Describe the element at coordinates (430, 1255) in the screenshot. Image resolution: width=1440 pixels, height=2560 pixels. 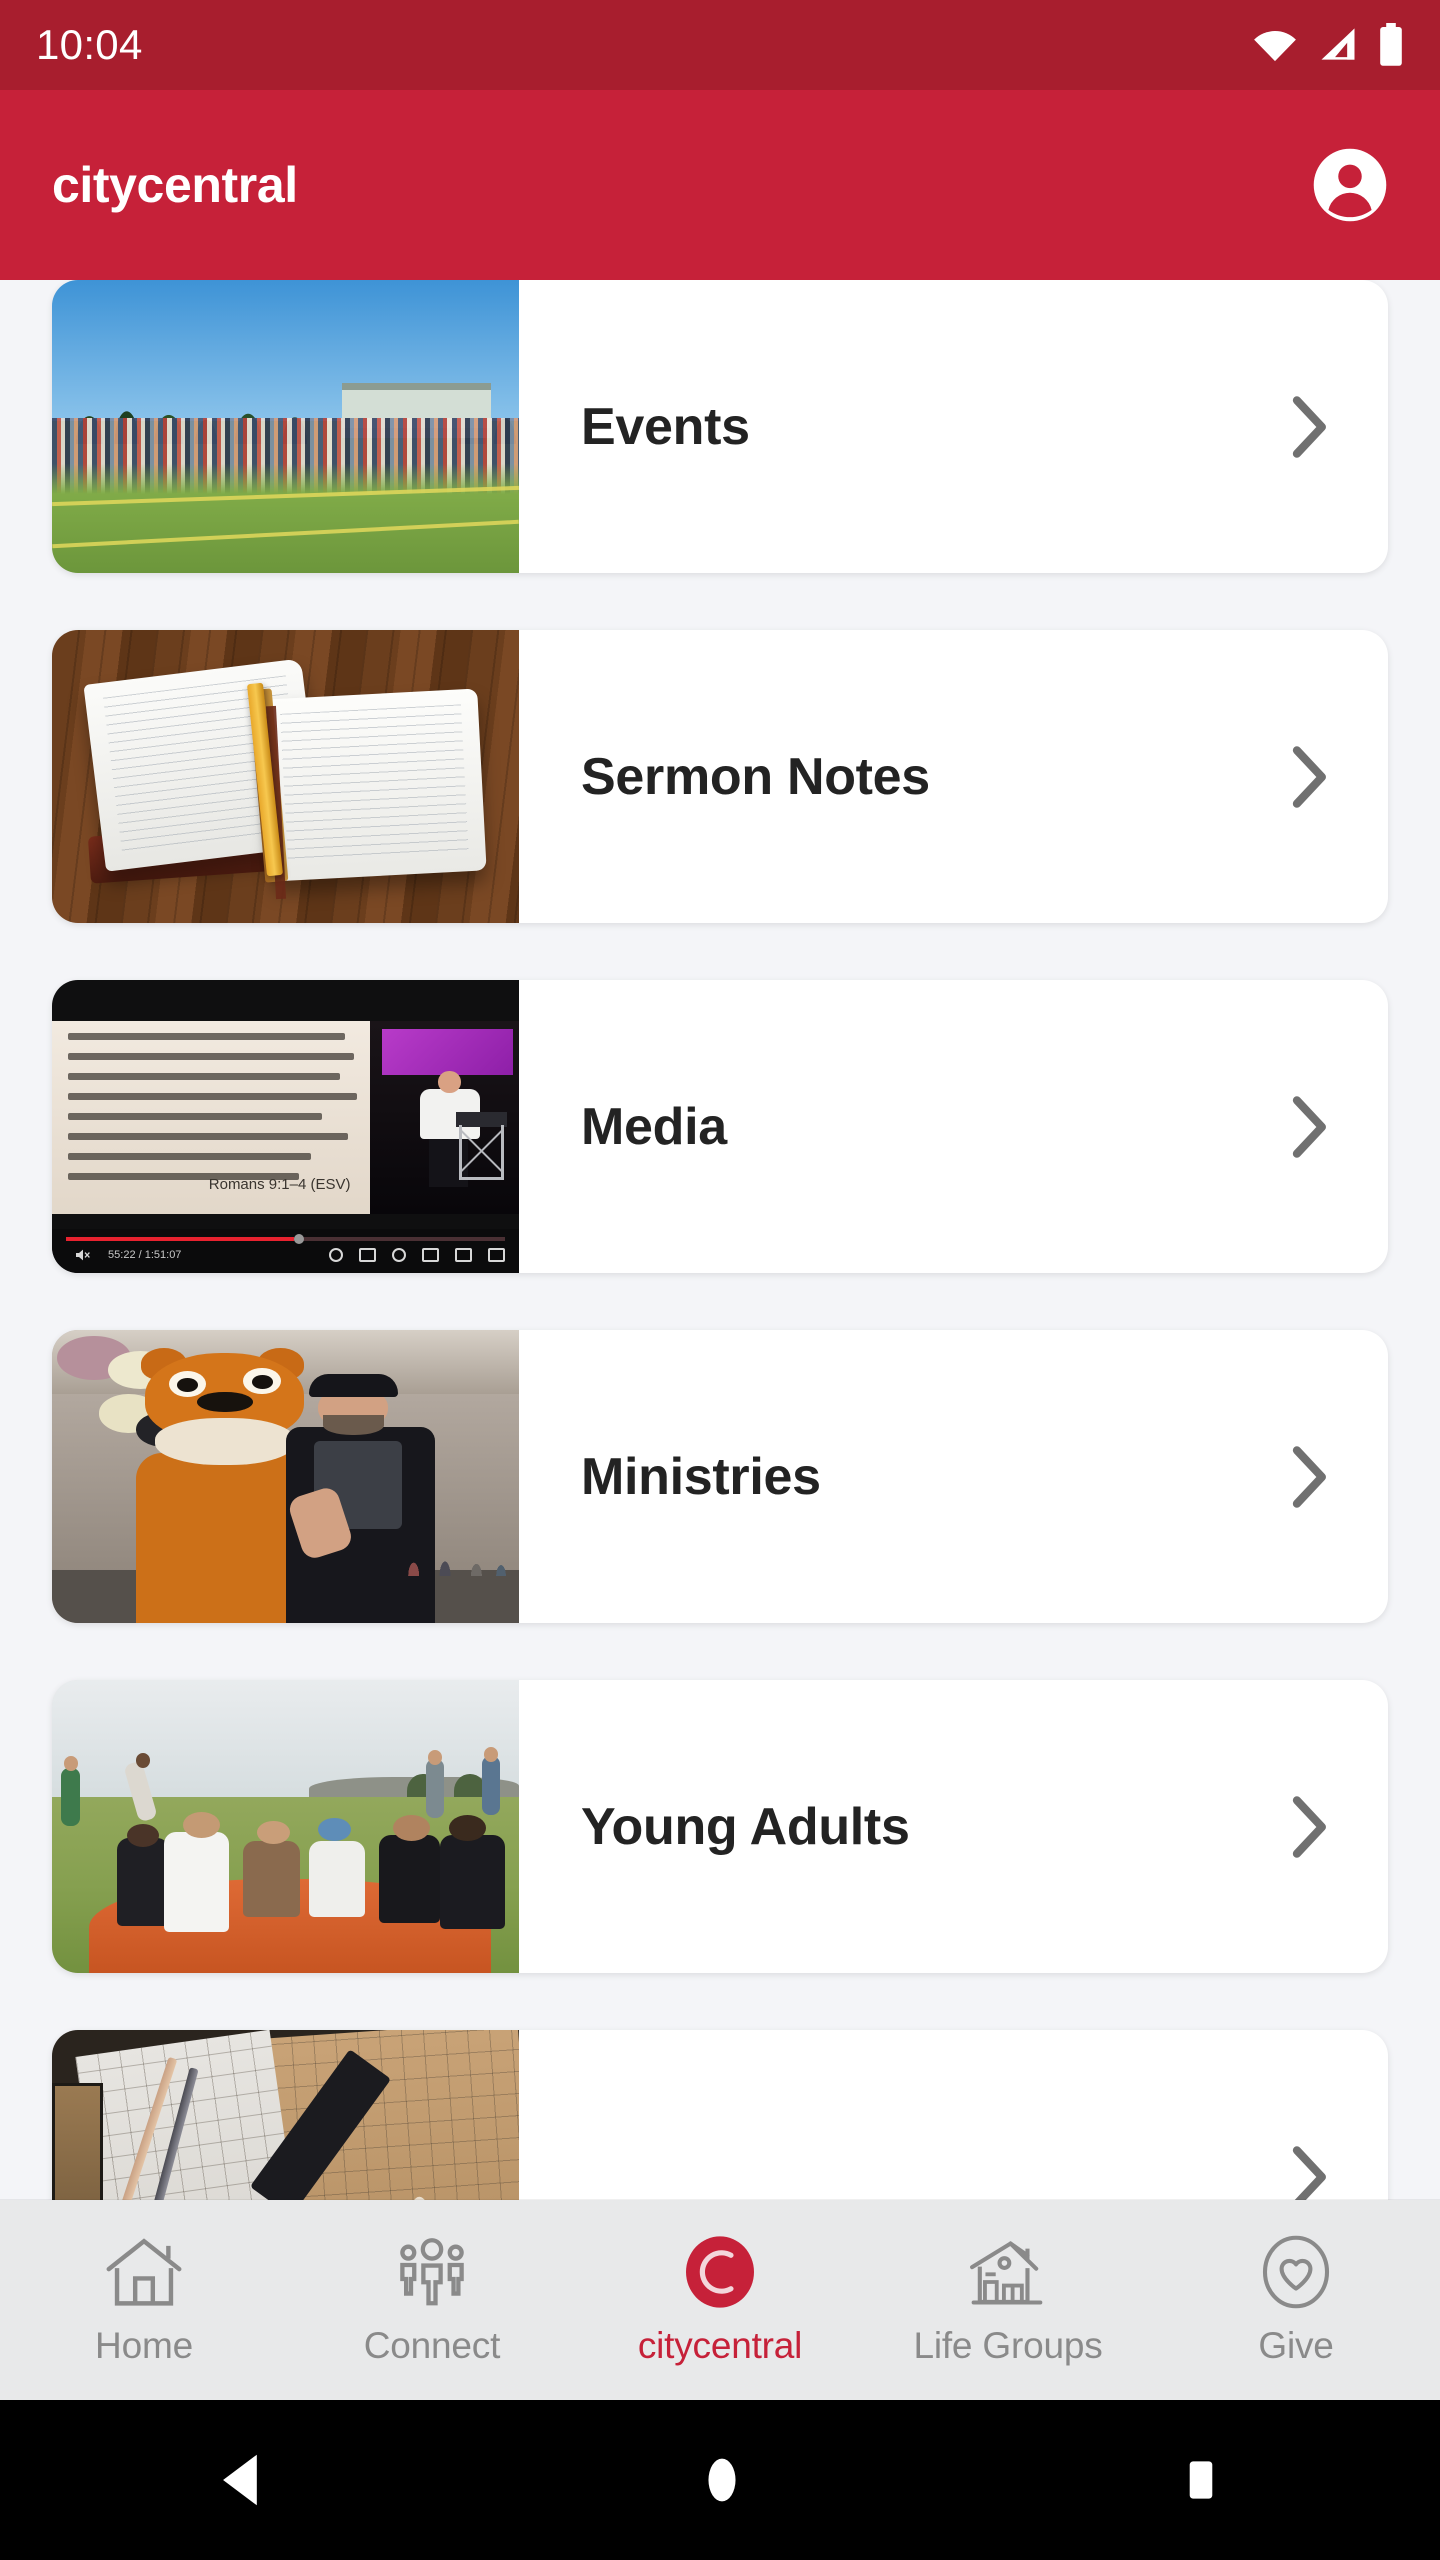
I see `miniplayer-icon` at that location.